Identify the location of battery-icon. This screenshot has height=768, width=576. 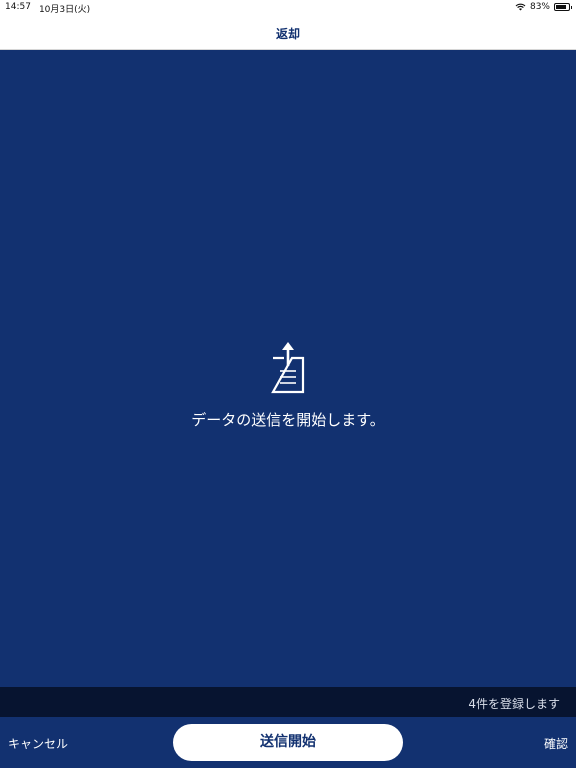
(563, 7).